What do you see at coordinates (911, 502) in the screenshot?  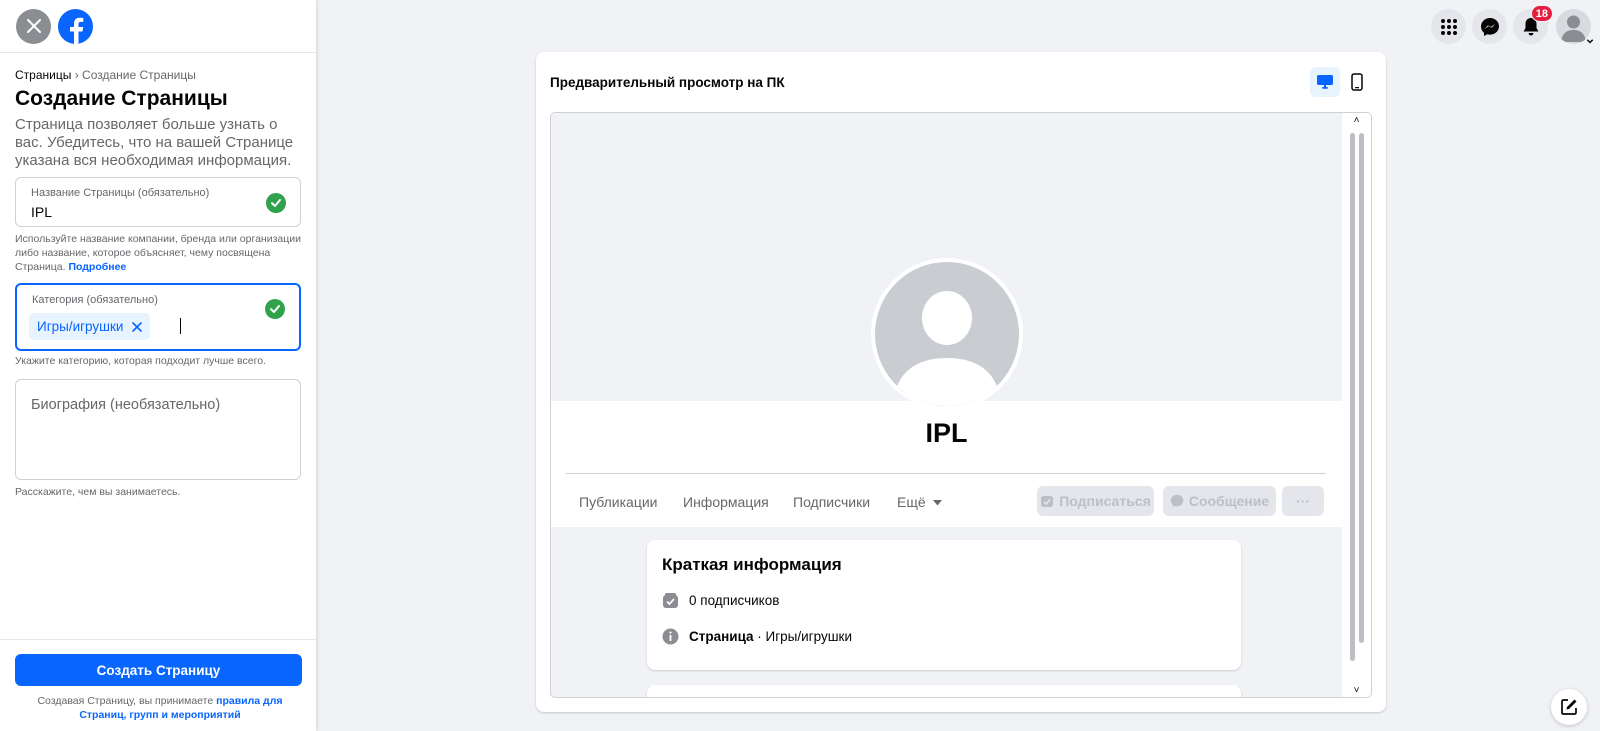 I see `tab-more-label: Ещё` at bounding box center [911, 502].